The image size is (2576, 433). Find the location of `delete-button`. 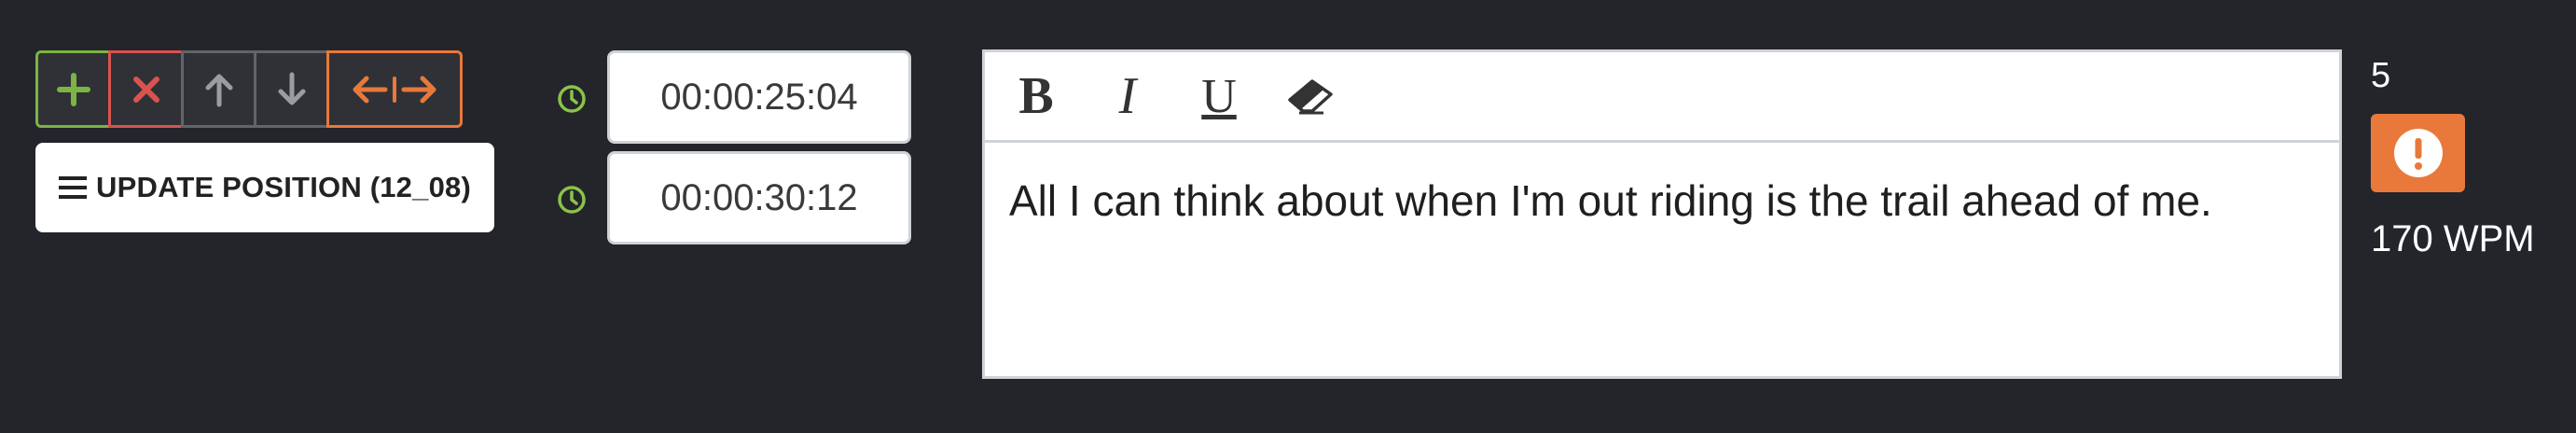

delete-button is located at coordinates (146, 89).